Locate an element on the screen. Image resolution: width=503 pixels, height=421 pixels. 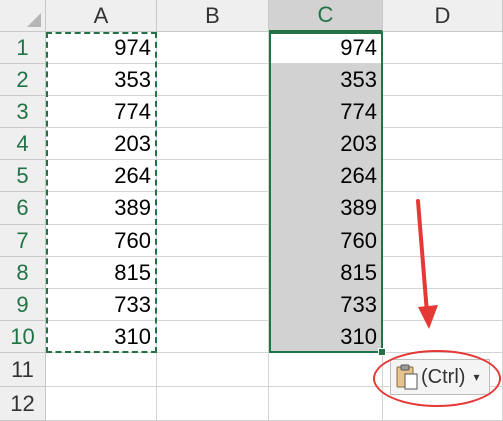
chevron-down-icon: ▾ is located at coordinates (476, 377).